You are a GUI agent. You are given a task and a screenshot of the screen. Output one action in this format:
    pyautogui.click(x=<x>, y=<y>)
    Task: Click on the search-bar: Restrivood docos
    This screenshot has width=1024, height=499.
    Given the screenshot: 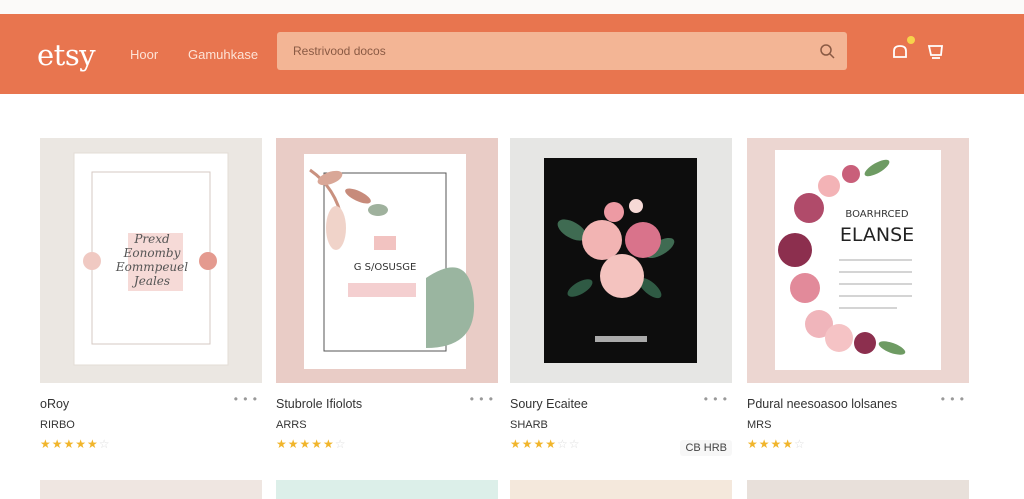 What is the action you would take?
    pyautogui.click(x=562, y=51)
    